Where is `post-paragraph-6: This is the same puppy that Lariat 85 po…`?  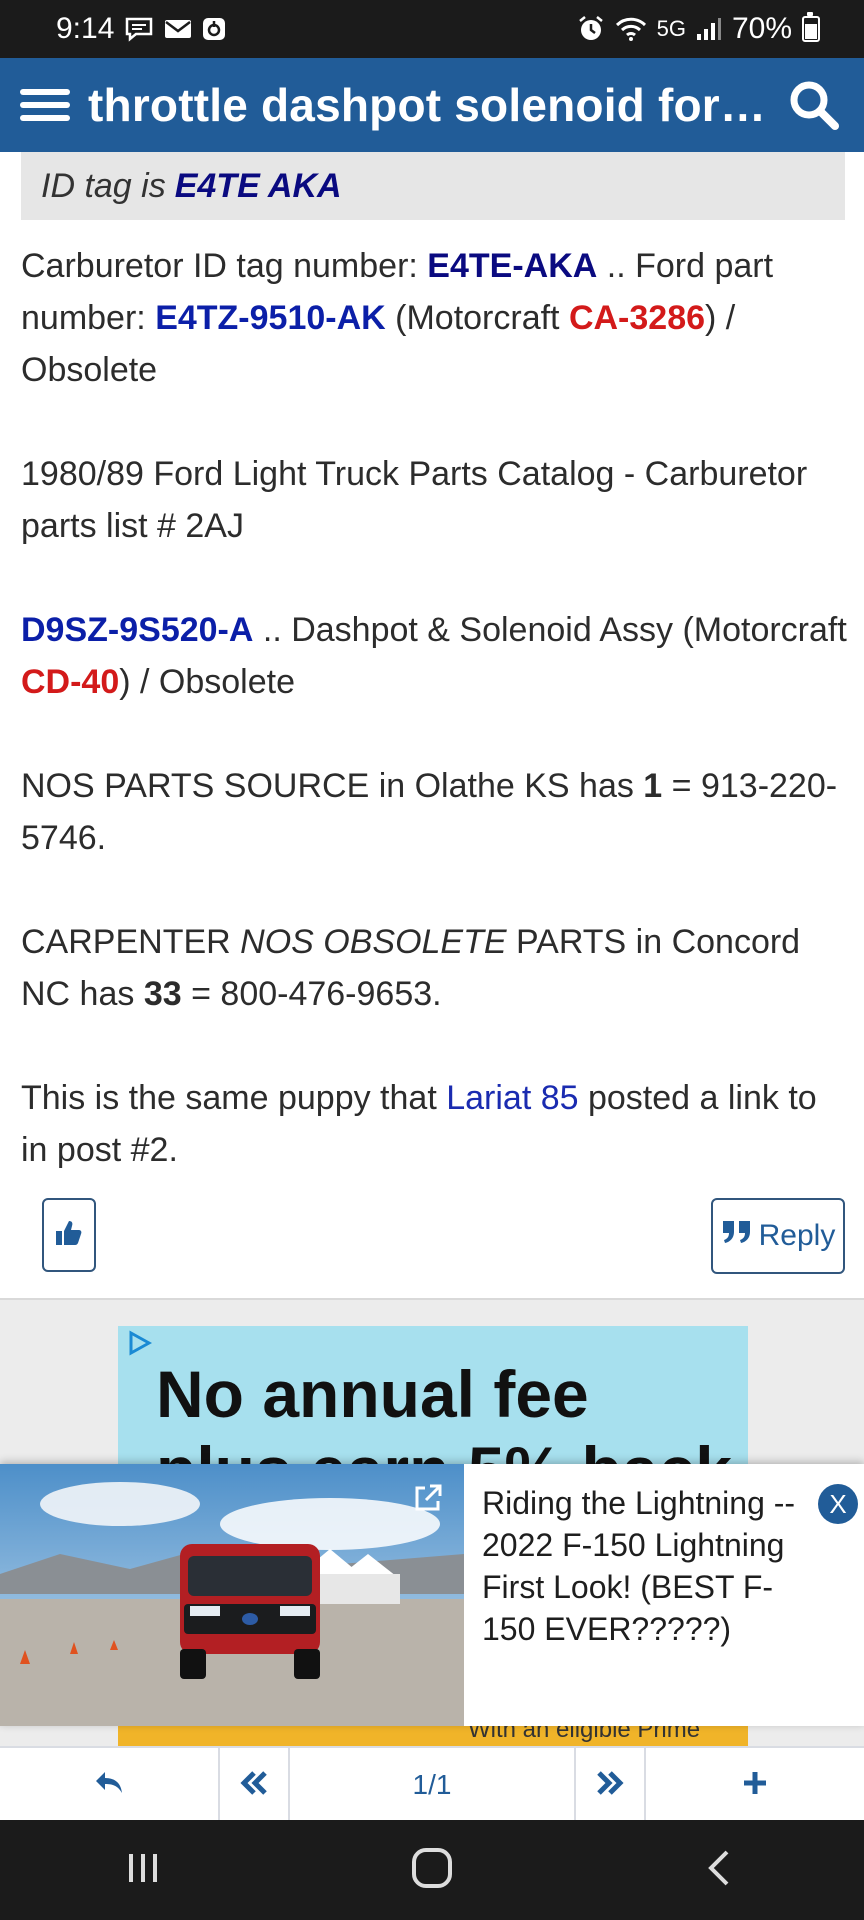 post-paragraph-6: This is the same puppy that Lariat 85 po… is located at coordinates (436, 1124).